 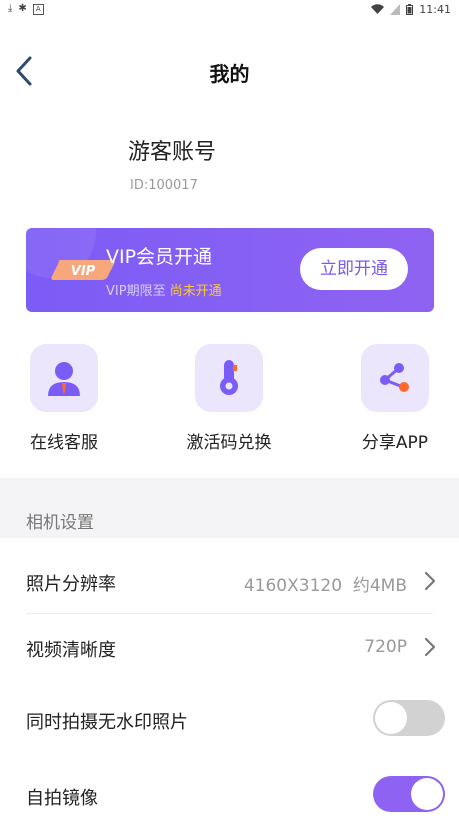 I want to click on page-title: 我的, so click(x=229, y=74).